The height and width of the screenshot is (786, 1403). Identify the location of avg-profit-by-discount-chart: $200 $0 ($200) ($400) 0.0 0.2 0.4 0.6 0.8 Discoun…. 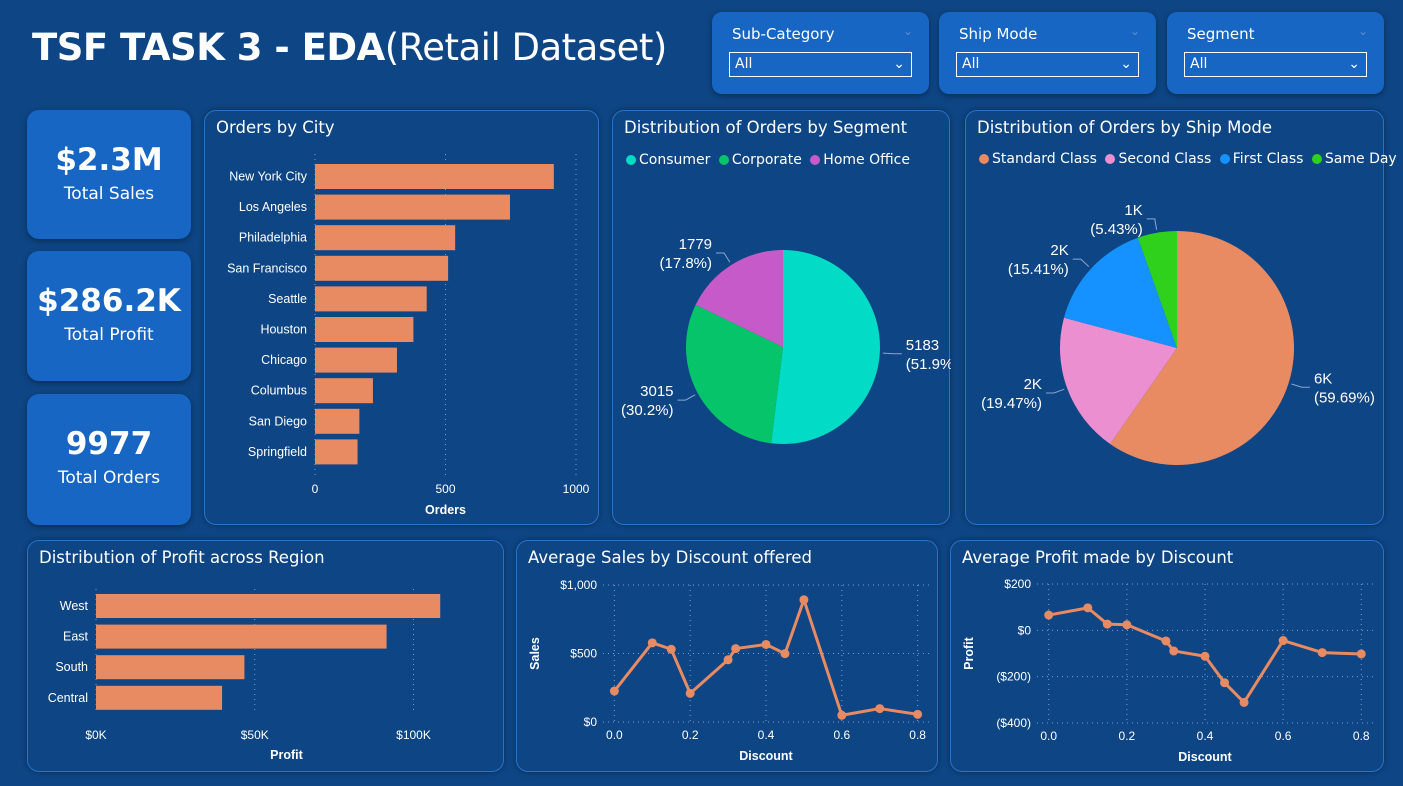
(1167, 670).